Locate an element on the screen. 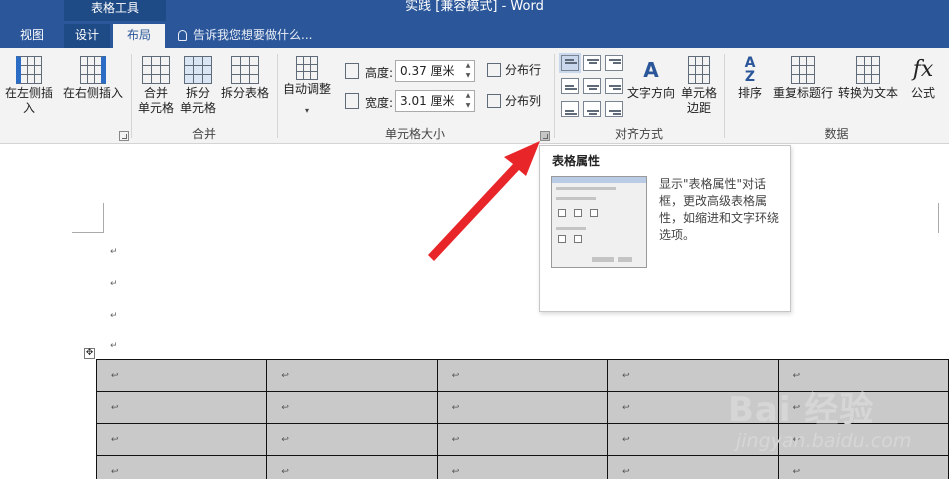 The height and width of the screenshot is (479, 949). watermark-brand: Bai 经验 is located at coordinates (801, 410).